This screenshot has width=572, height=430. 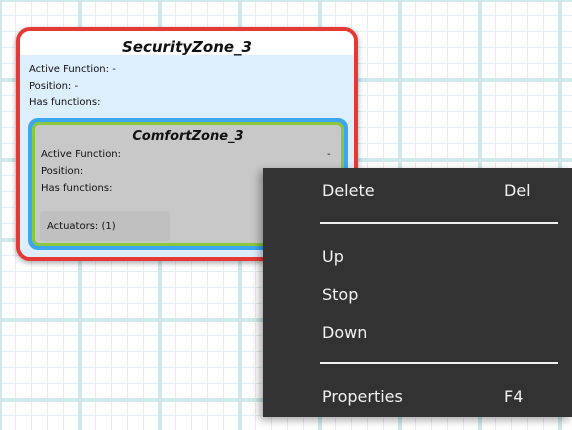 What do you see at coordinates (417, 256) in the screenshot?
I see `menu-item-up: Up` at bounding box center [417, 256].